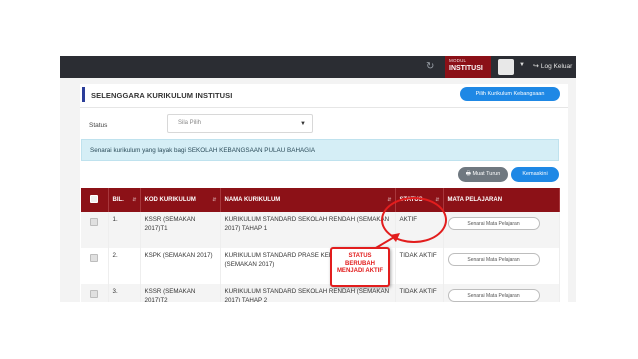  Describe the element at coordinates (360, 263) in the screenshot. I see `annotation-line2: BERUBAH` at that location.